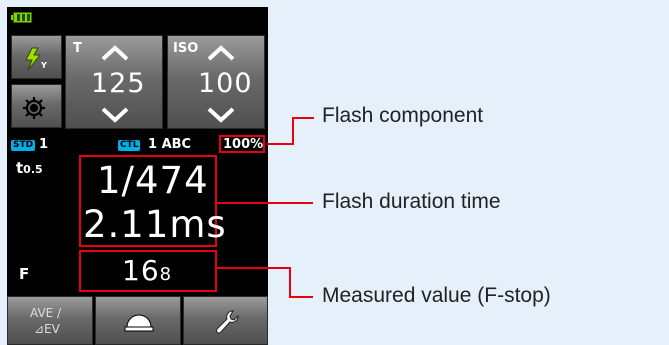 This screenshot has height=345, width=669. What do you see at coordinates (139, 323) in the screenshot?
I see `dome-icon` at bounding box center [139, 323].